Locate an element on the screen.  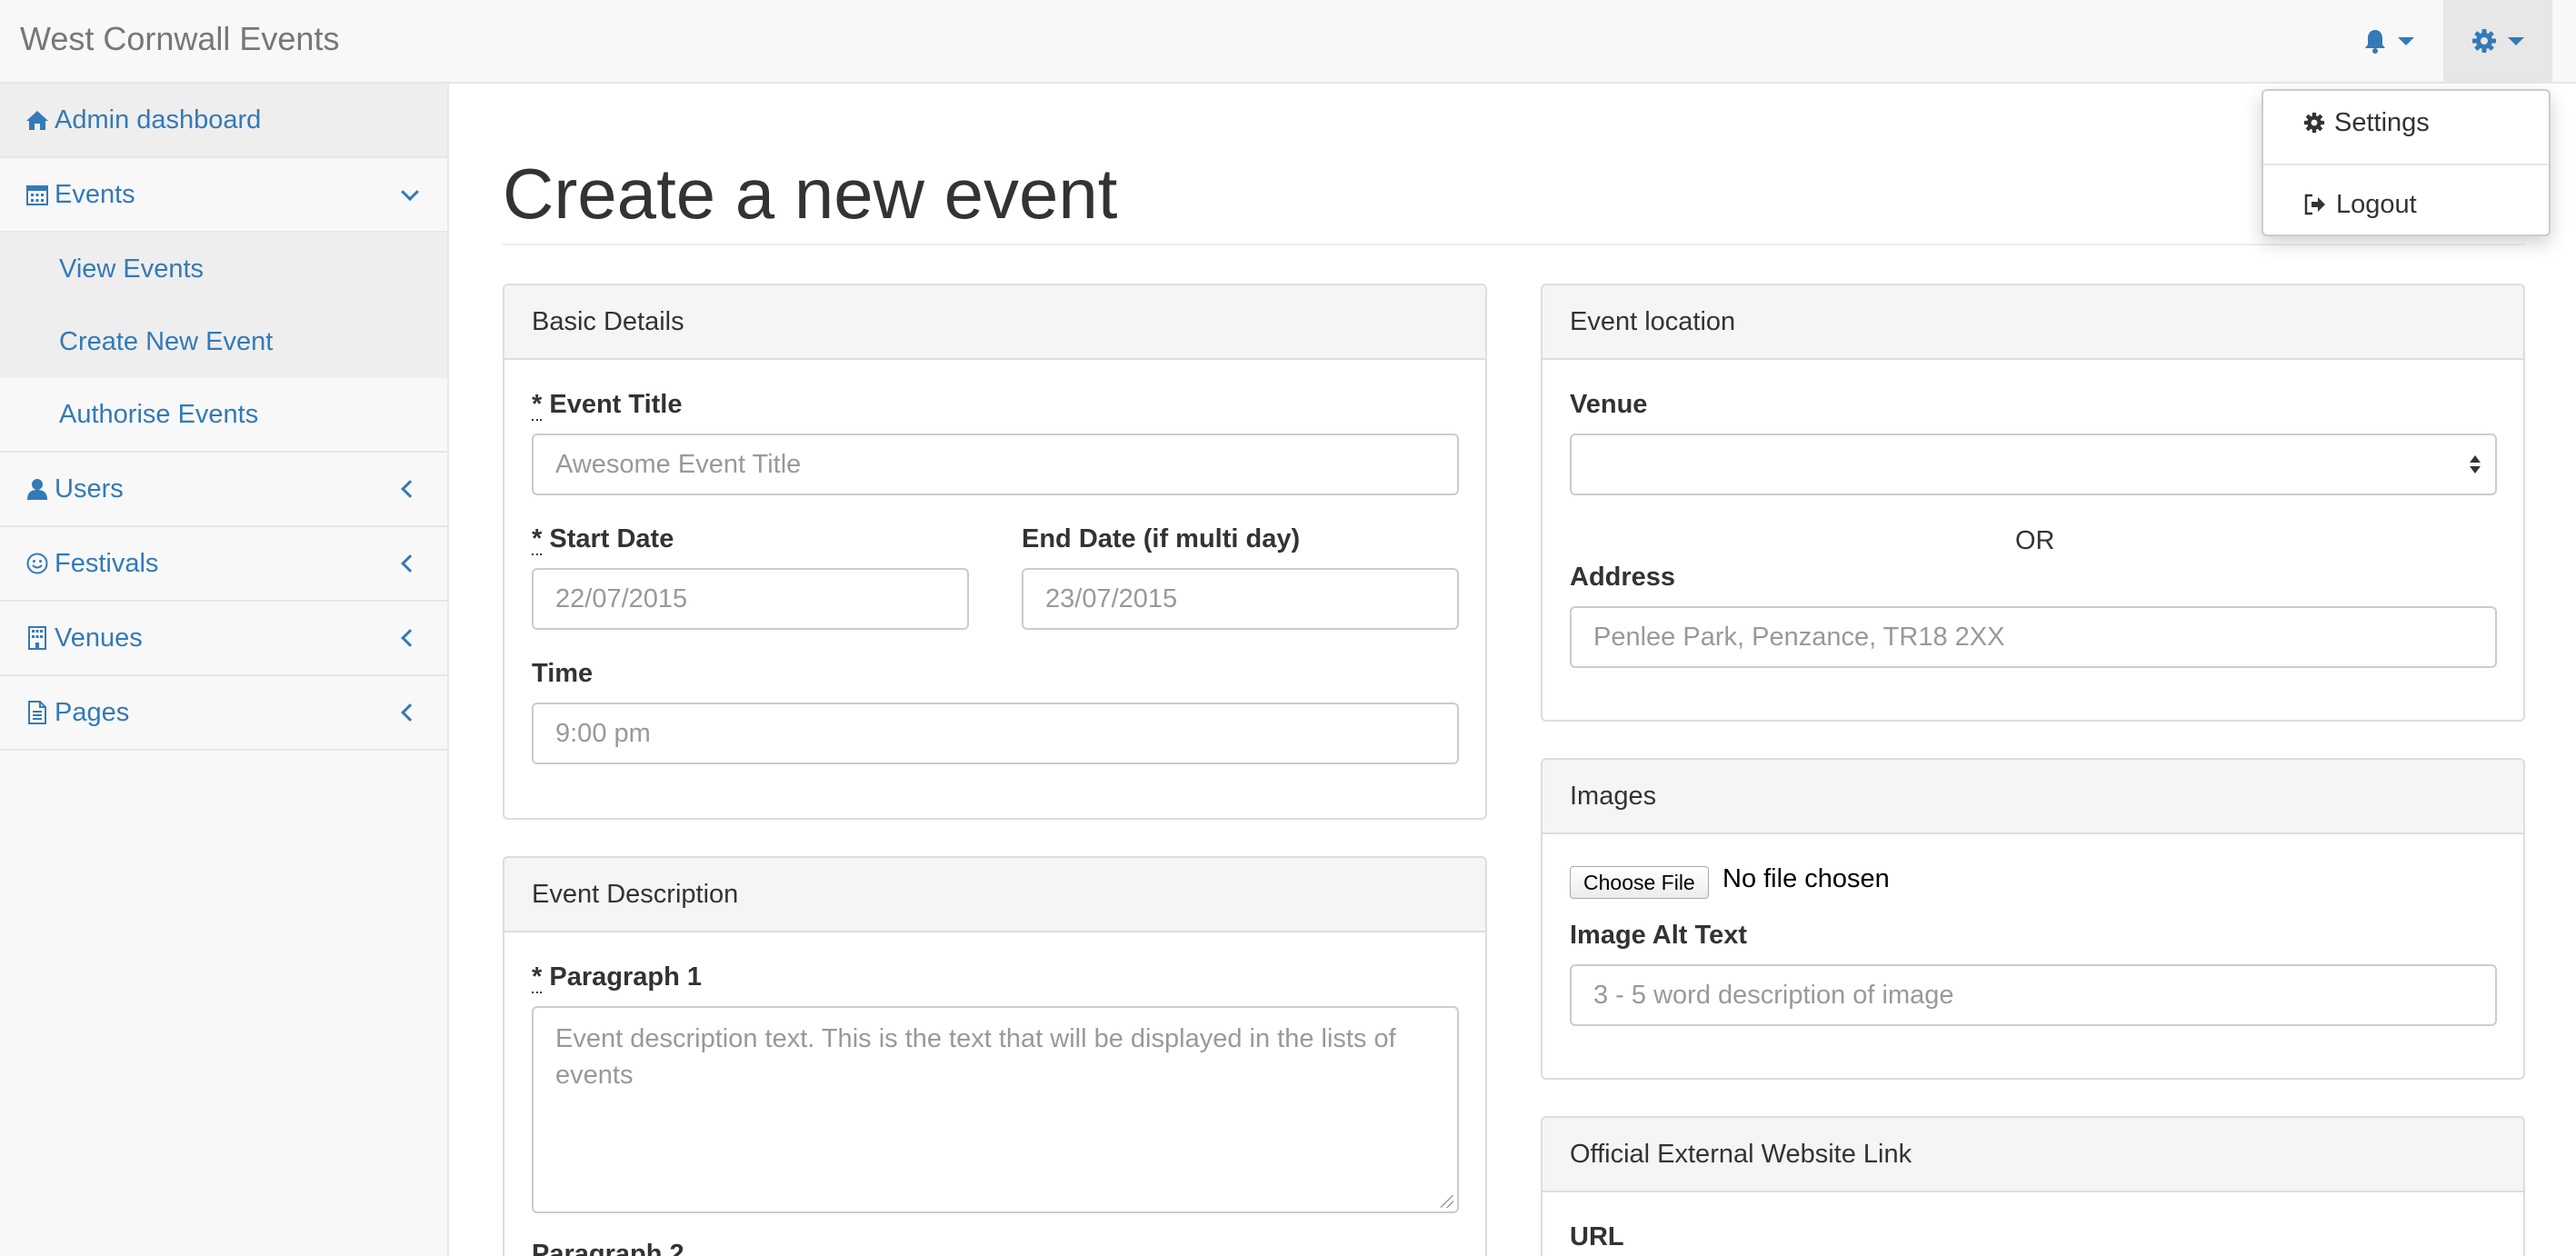
home-icon is located at coordinates (37, 120).